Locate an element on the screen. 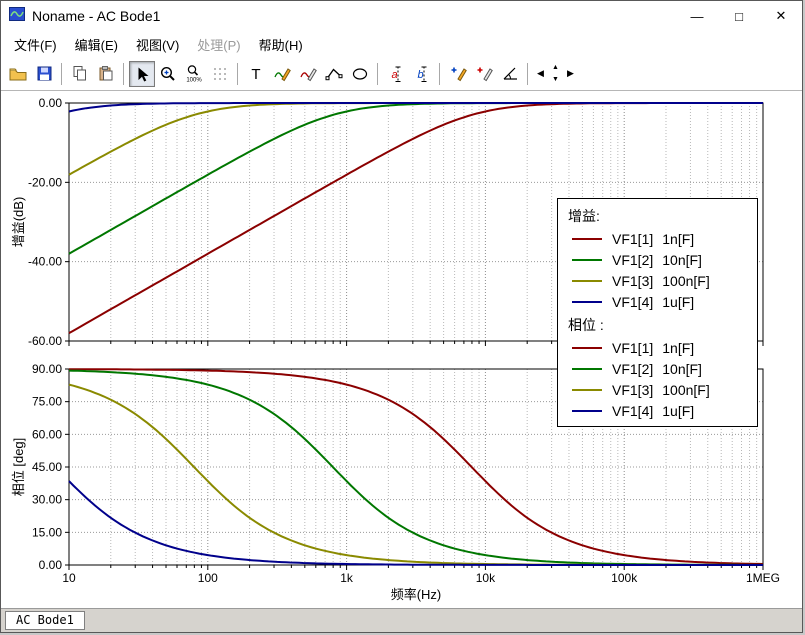  add-curve-button is located at coordinates (458, 74).